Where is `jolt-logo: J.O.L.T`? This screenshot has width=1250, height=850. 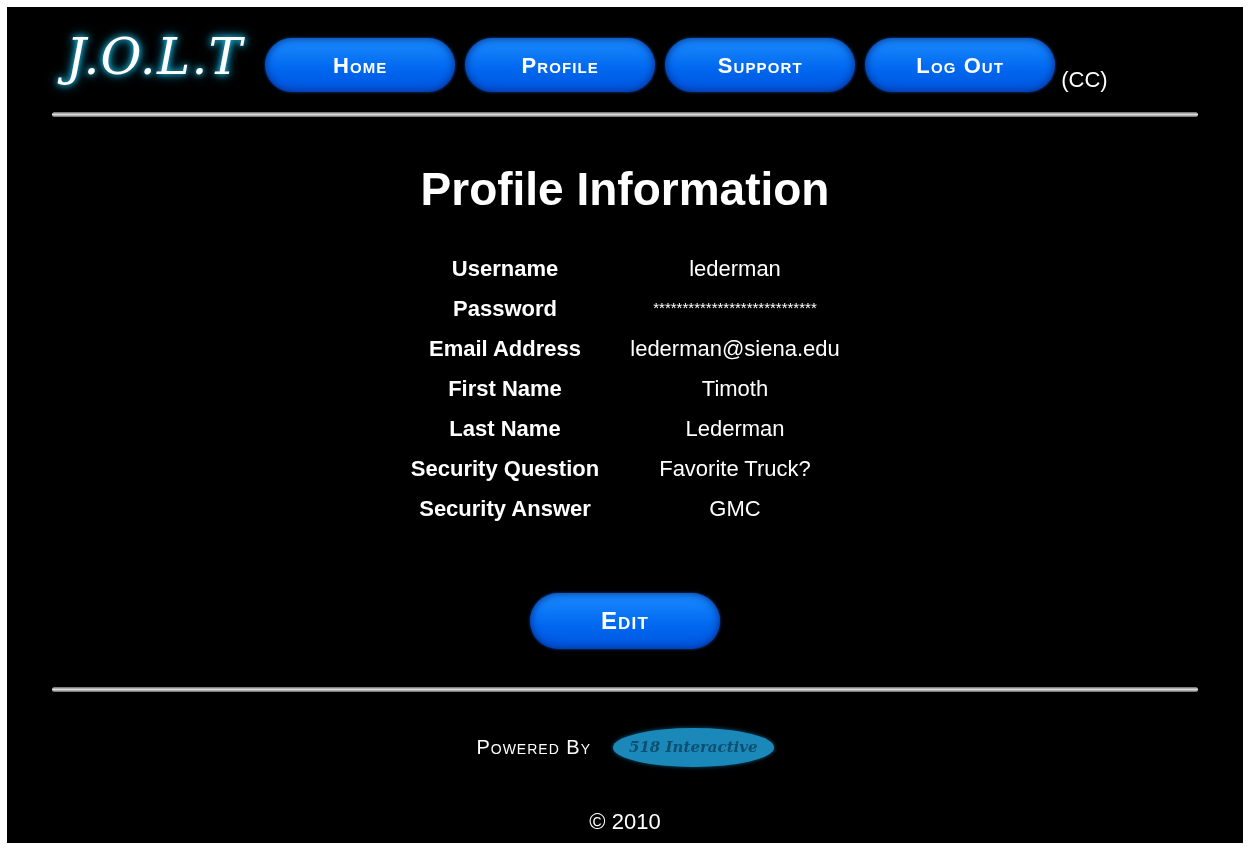
jolt-logo: J.O.L.T is located at coordinates (155, 57).